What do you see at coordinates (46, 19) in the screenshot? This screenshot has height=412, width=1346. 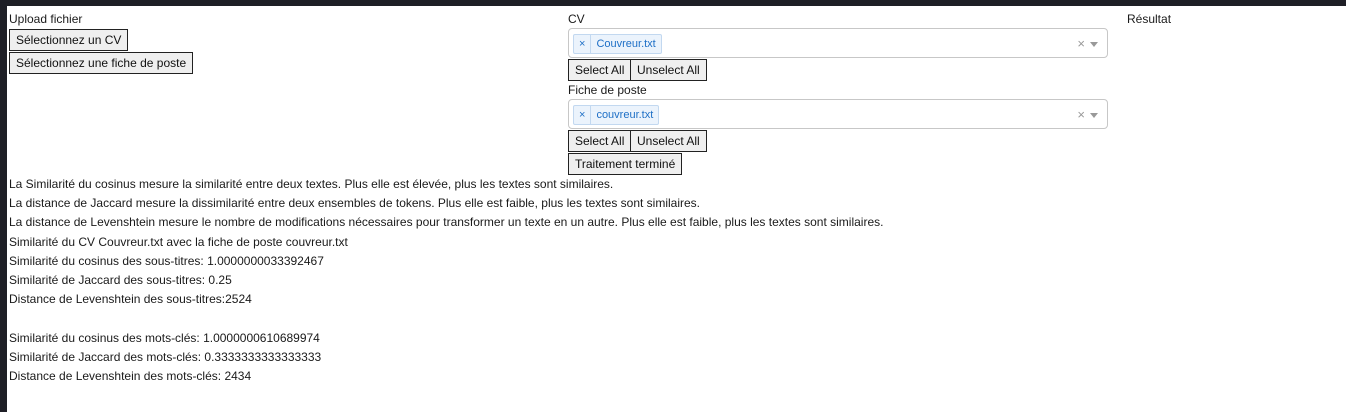 I see `upload-title: Upload fichier` at bounding box center [46, 19].